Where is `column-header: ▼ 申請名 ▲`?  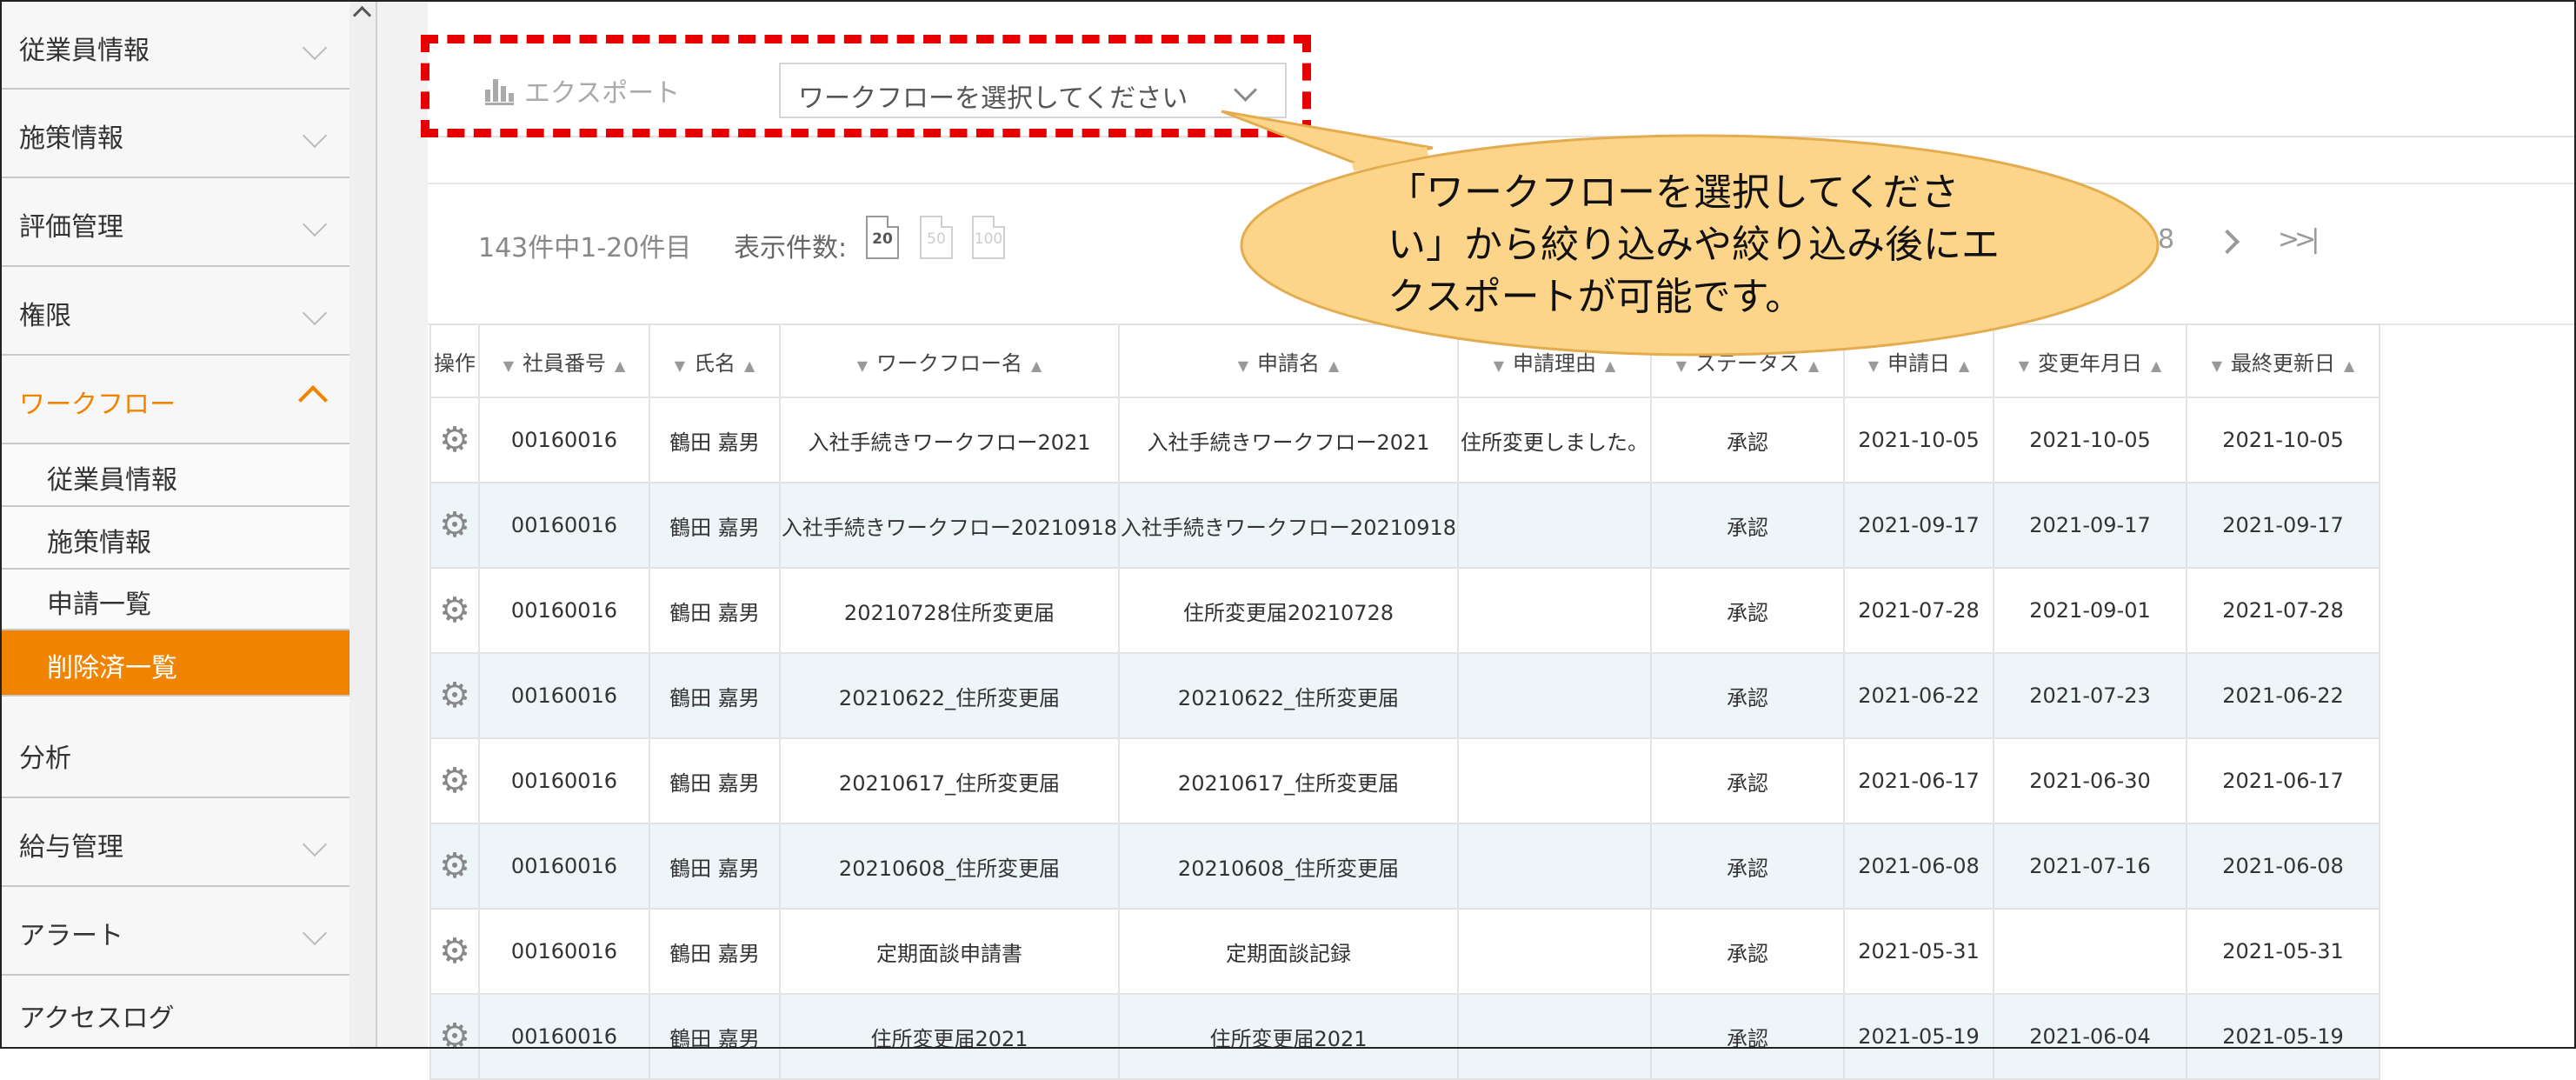 column-header: ▼ 申請名 ▲ is located at coordinates (1288, 360).